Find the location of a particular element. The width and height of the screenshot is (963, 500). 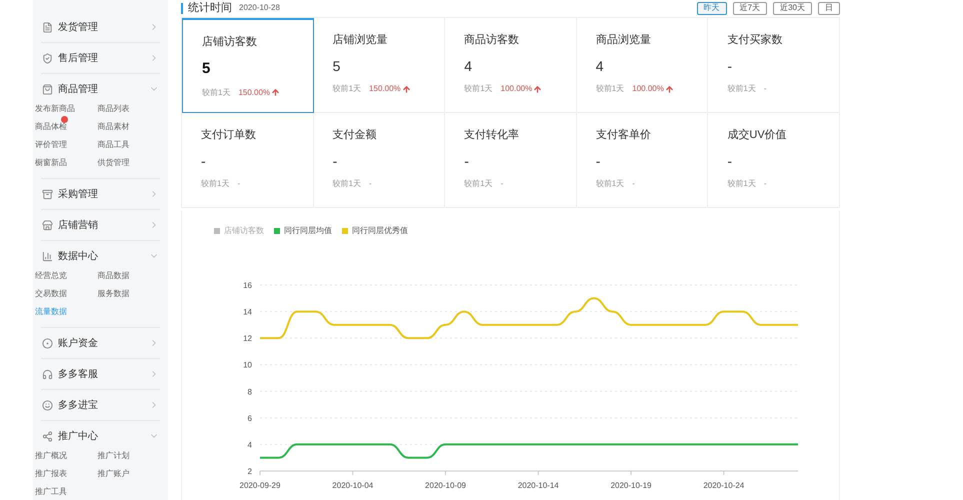

sidebar-group-label: 售后管理 is located at coordinates (78, 58).